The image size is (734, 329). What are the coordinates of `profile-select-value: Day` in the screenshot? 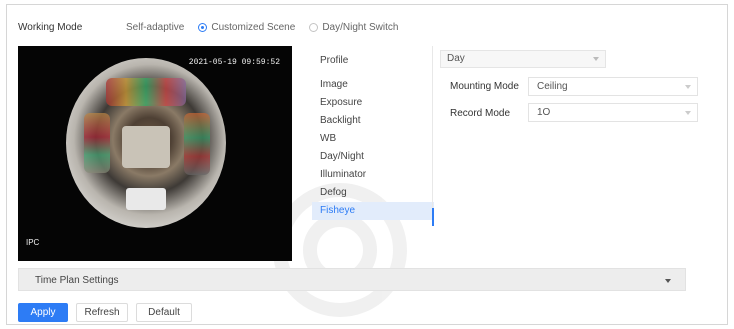 It's located at (456, 58).